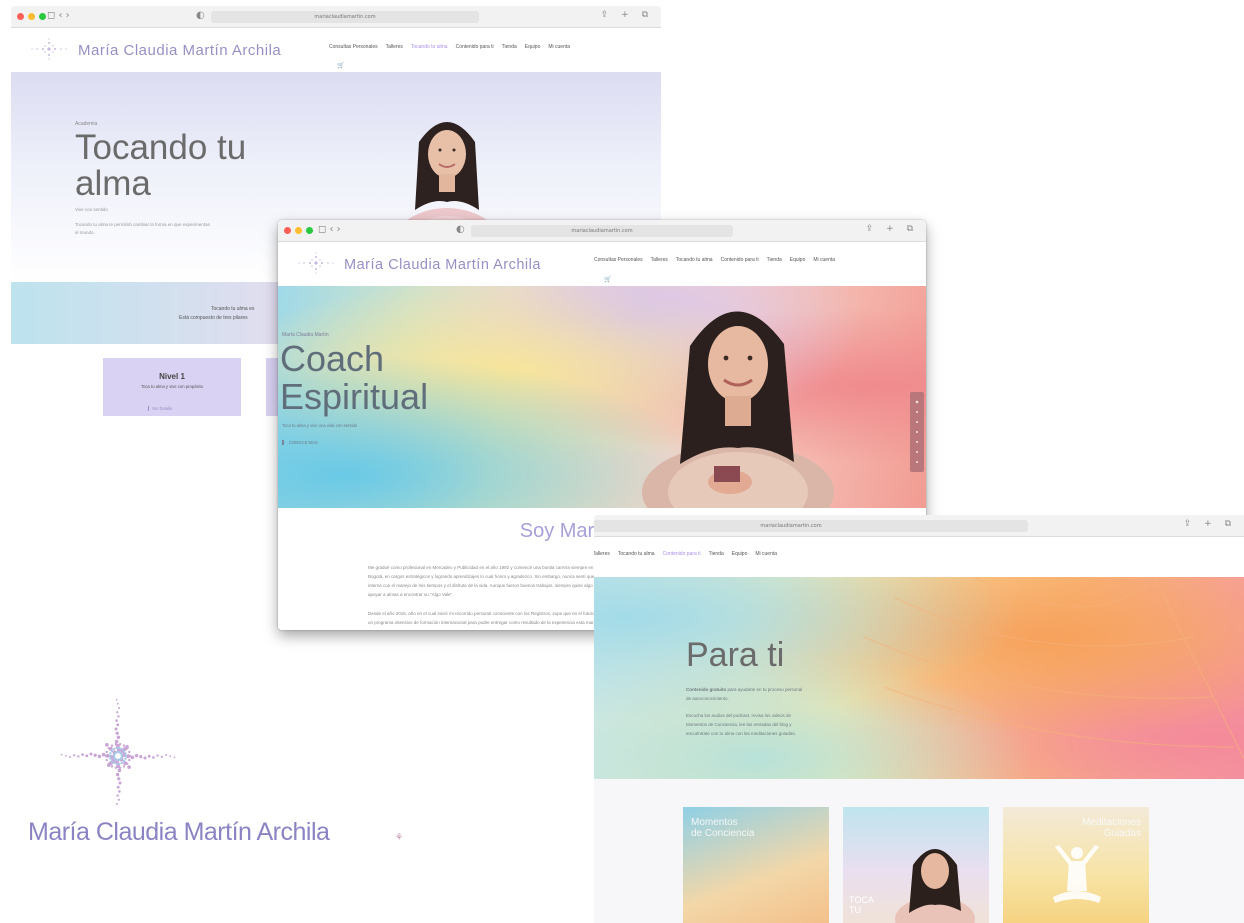 The image size is (1244, 923). Describe the element at coordinates (399, 838) in the screenshot. I see `logo-lotus-icon: ⚘` at that location.